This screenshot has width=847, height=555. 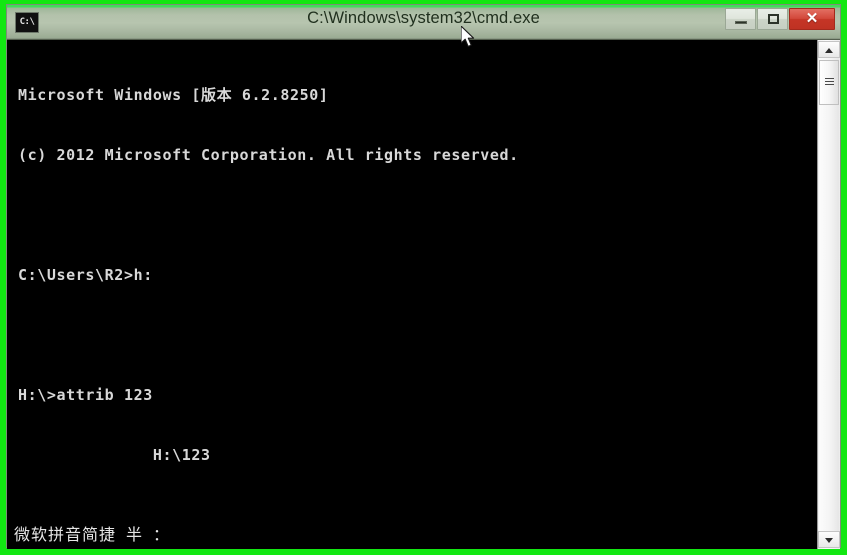 I want to click on window-title: C:\Windows\system32\cmd.exe, so click(x=423, y=18).